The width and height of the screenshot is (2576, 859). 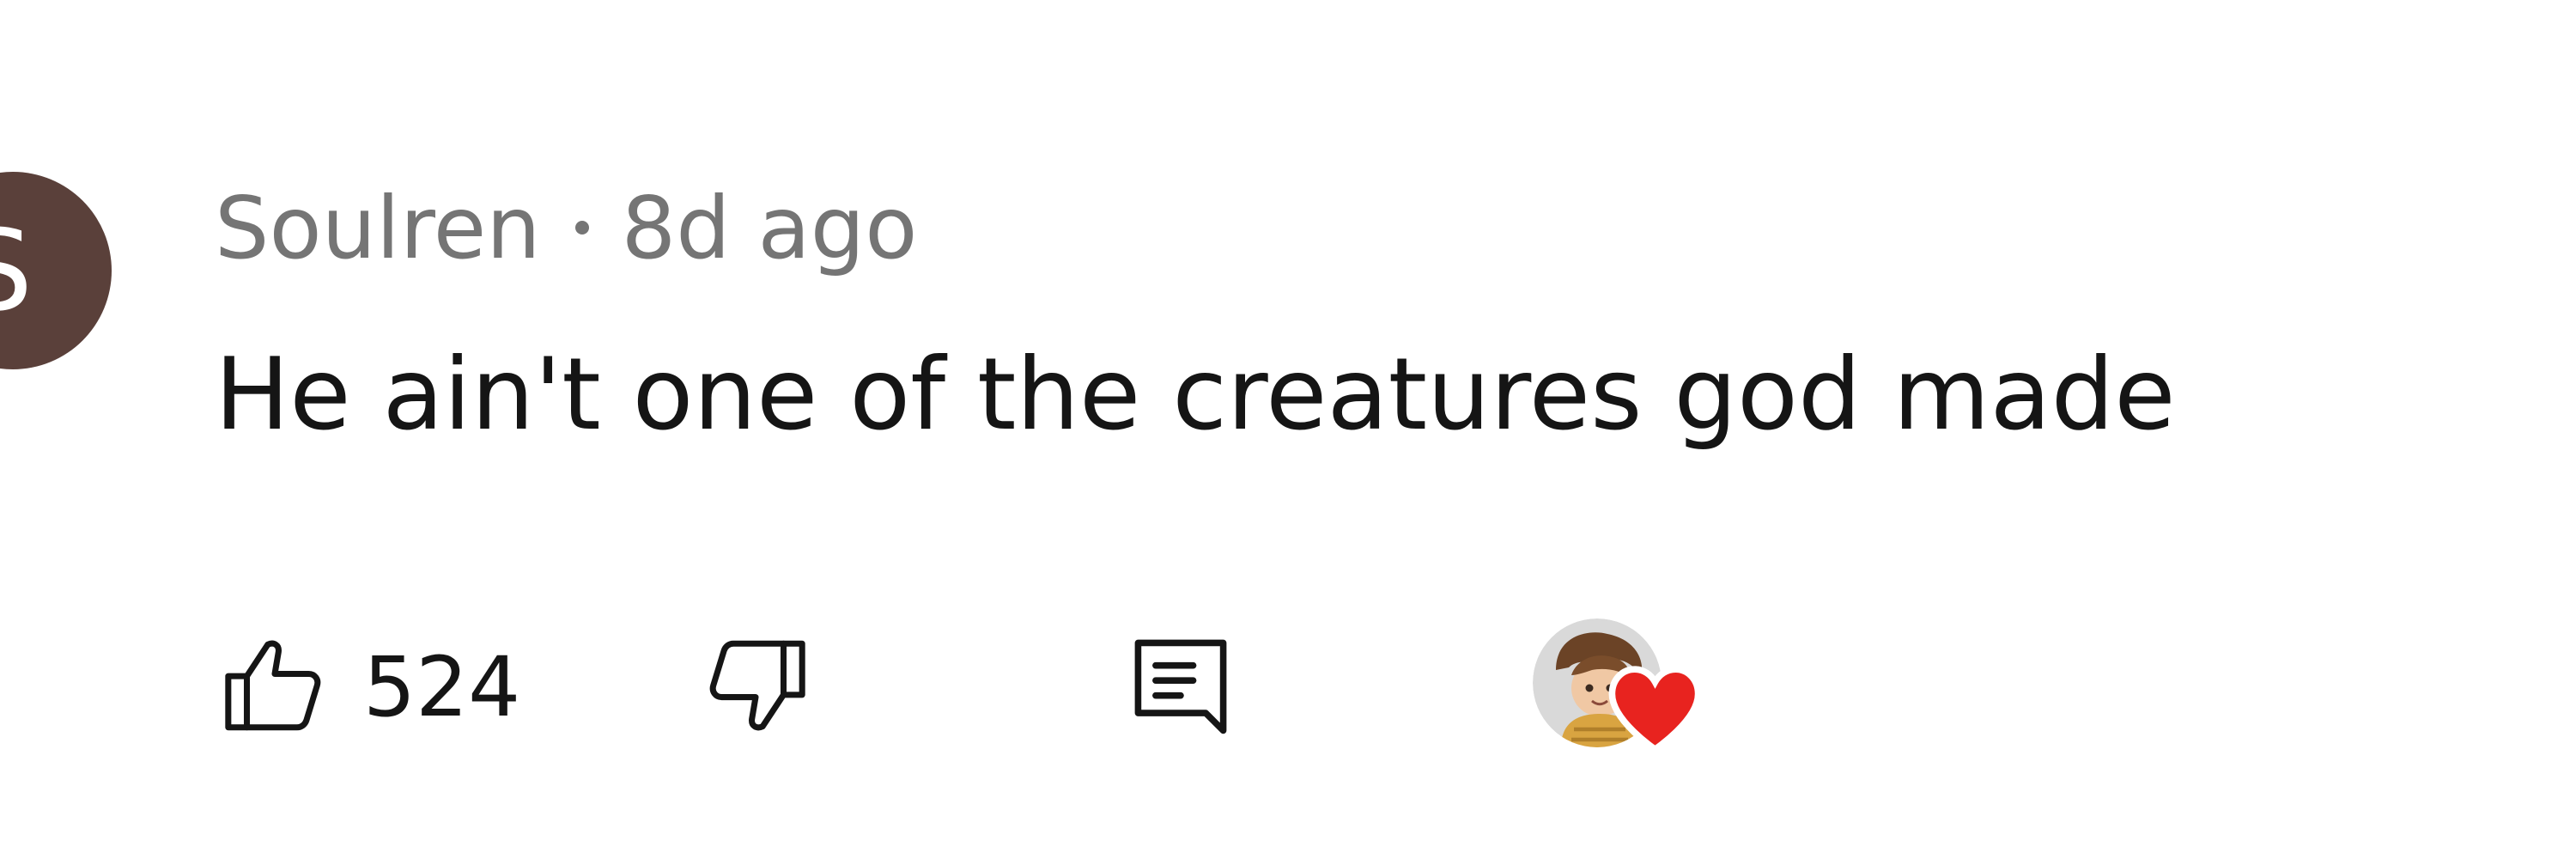 I want to click on reply-button, so click(x=1181, y=687).